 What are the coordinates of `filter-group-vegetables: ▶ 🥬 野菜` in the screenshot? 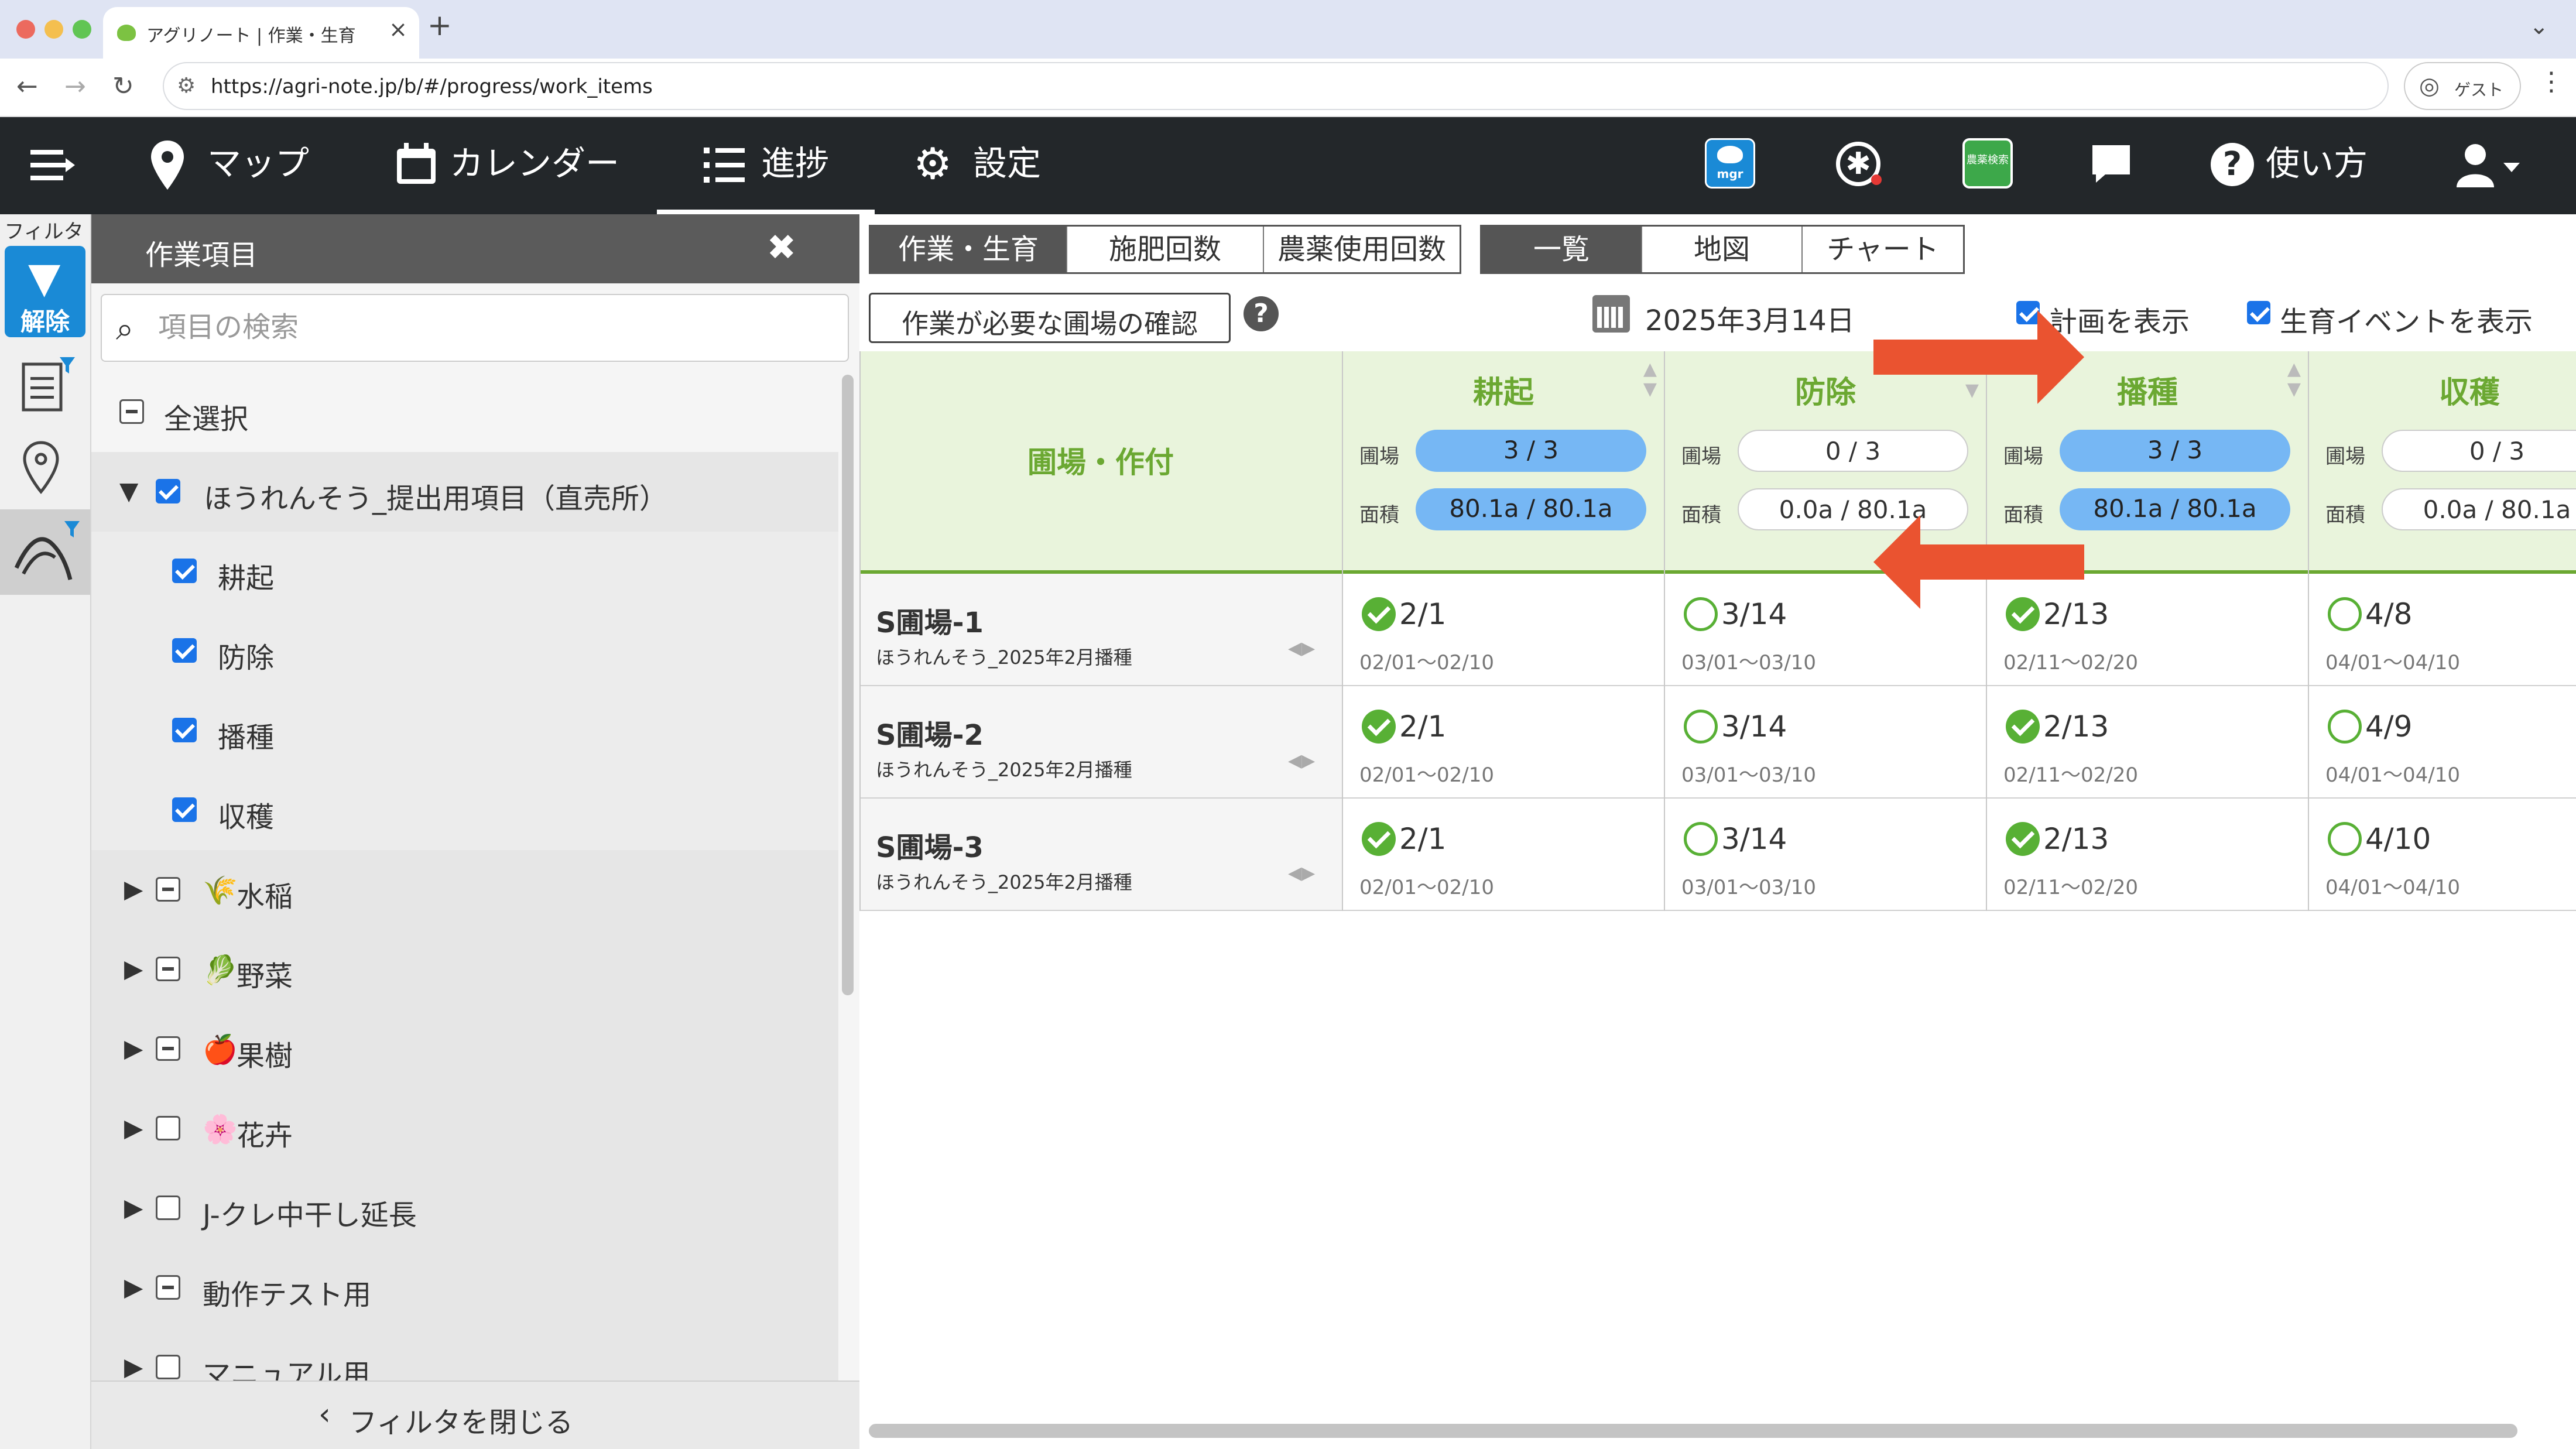 It's located at (464, 969).